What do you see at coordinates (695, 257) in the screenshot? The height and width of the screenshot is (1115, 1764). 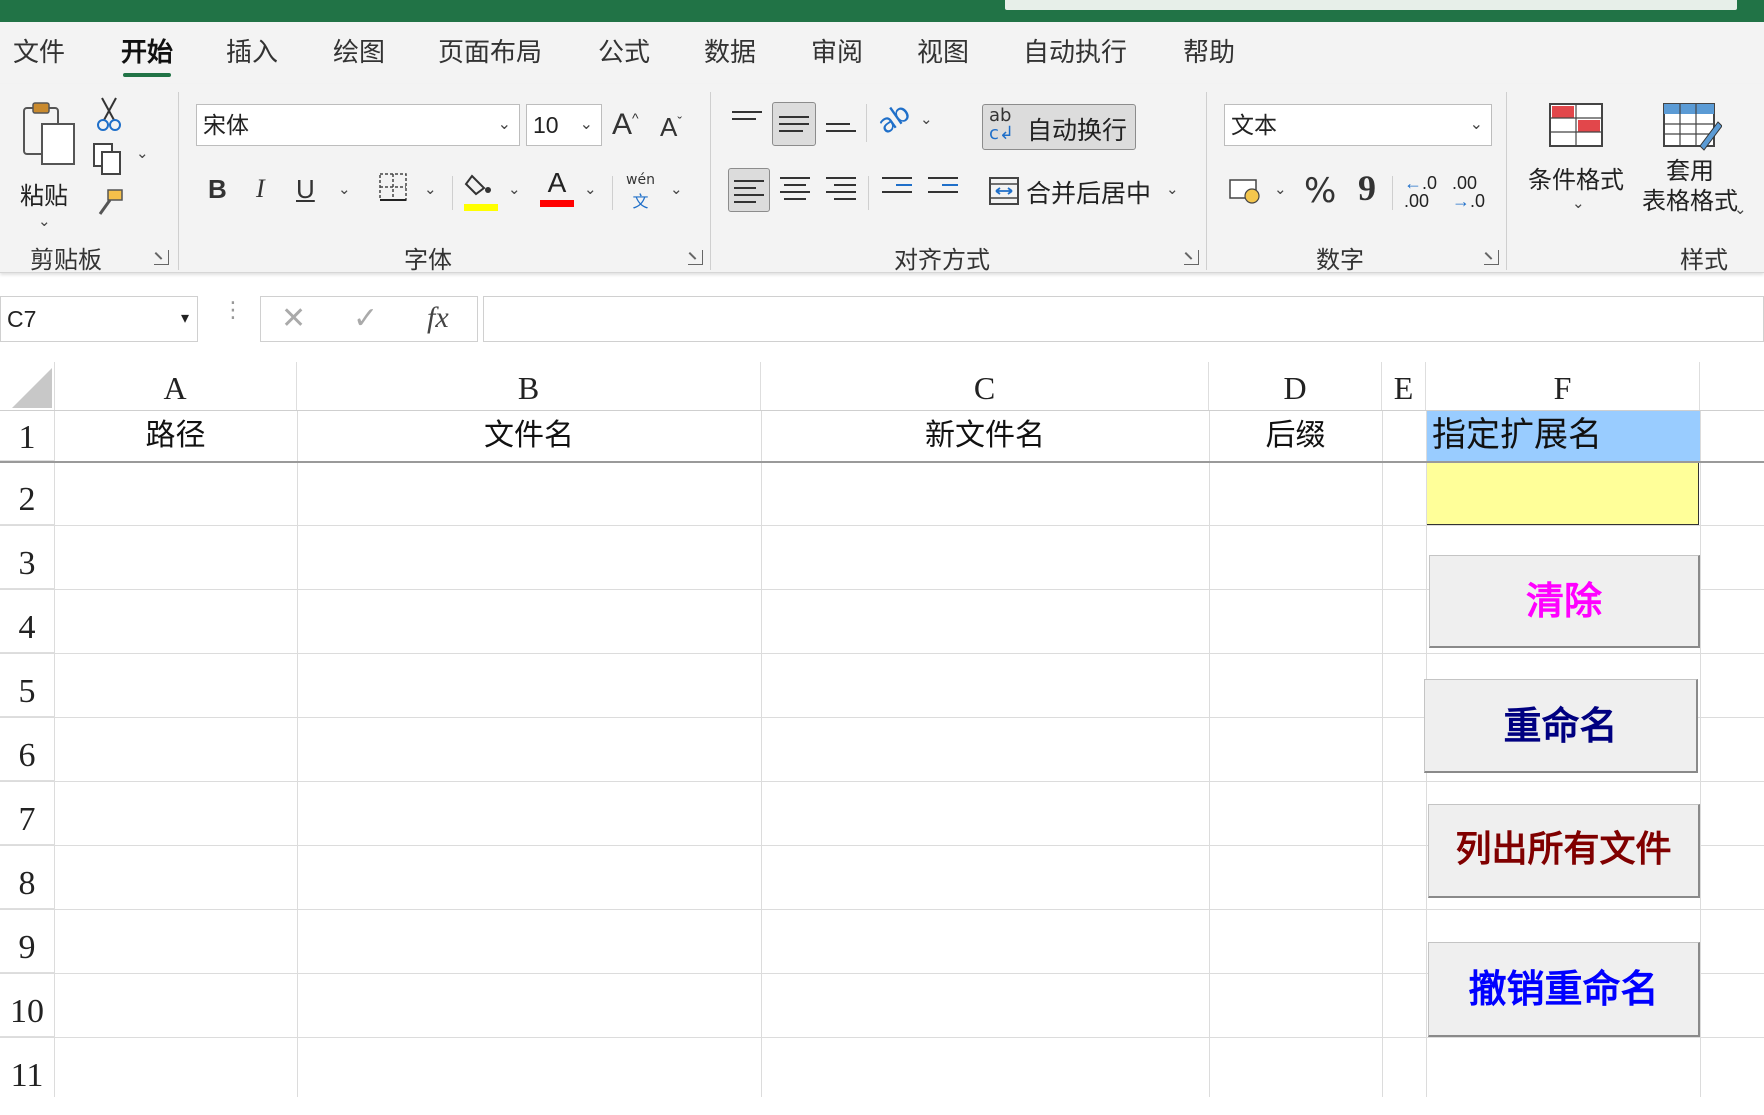 I see `font-launcher-icon` at bounding box center [695, 257].